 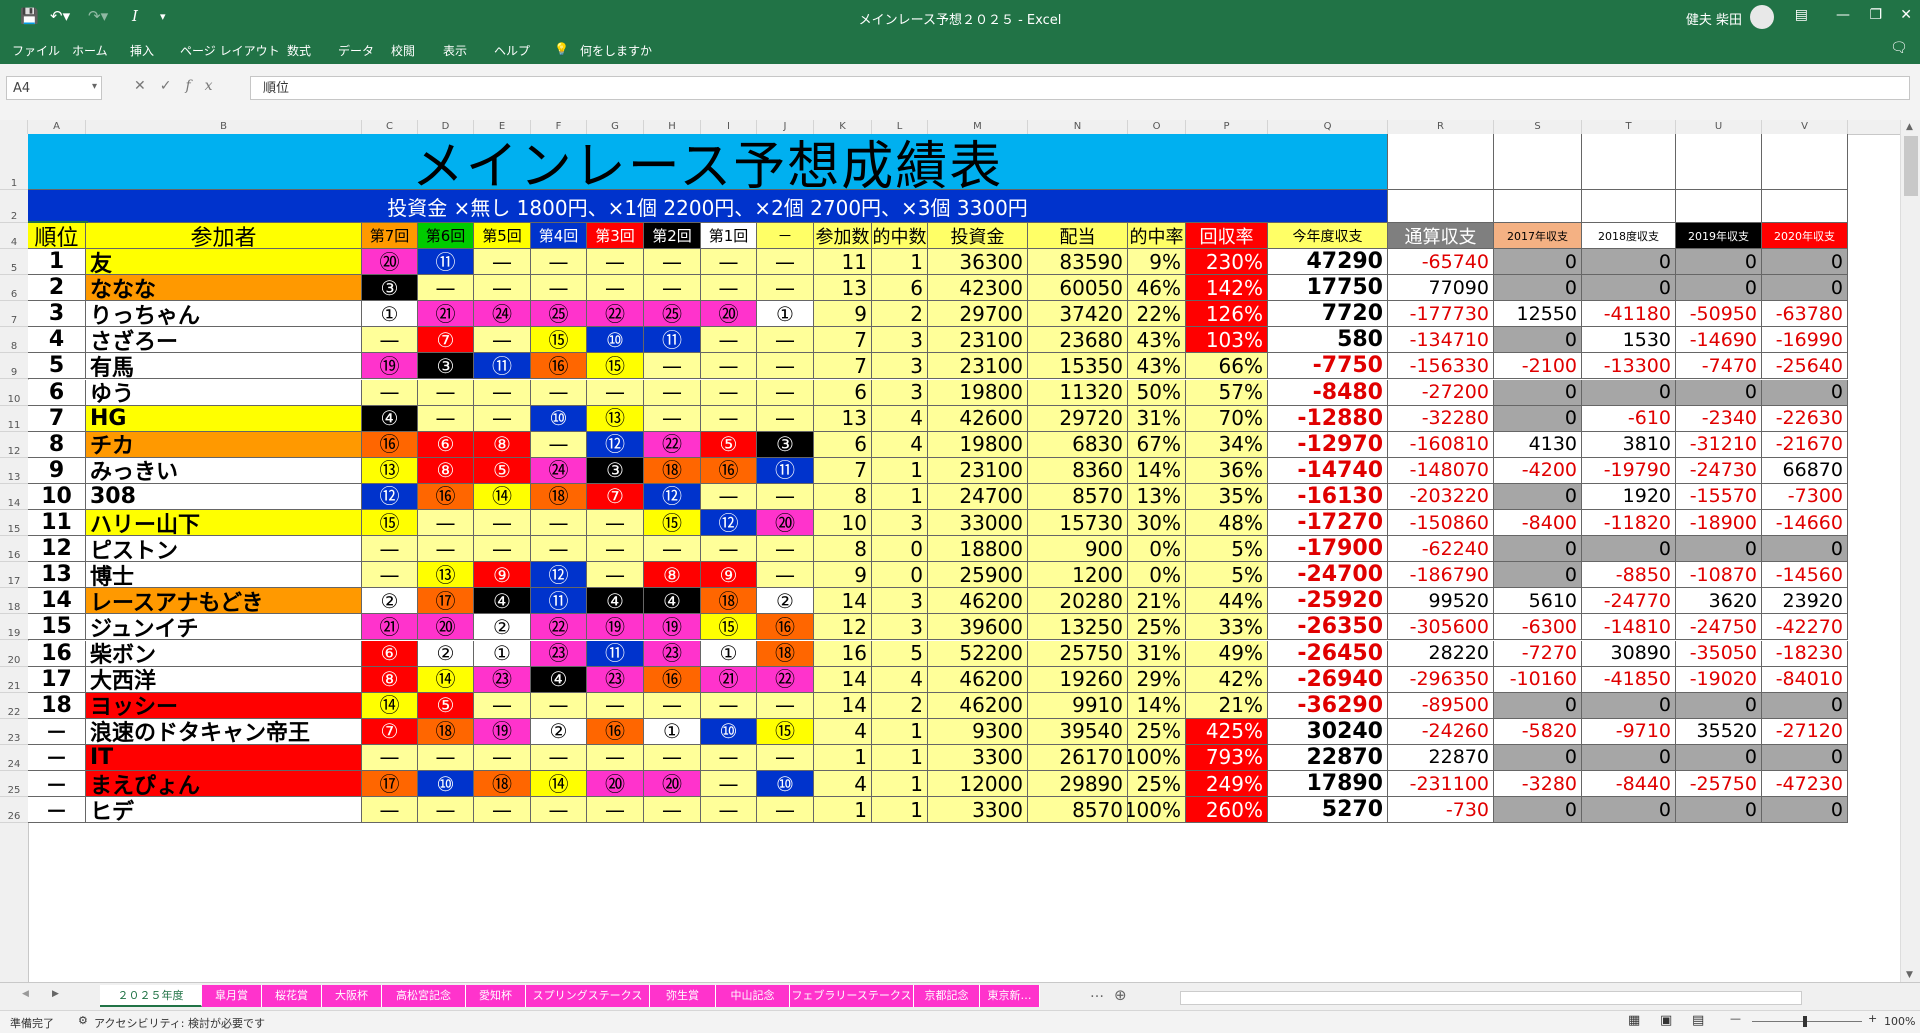 What do you see at coordinates (224, 549) in the screenshot?
I see `participant-name: ピストン` at bounding box center [224, 549].